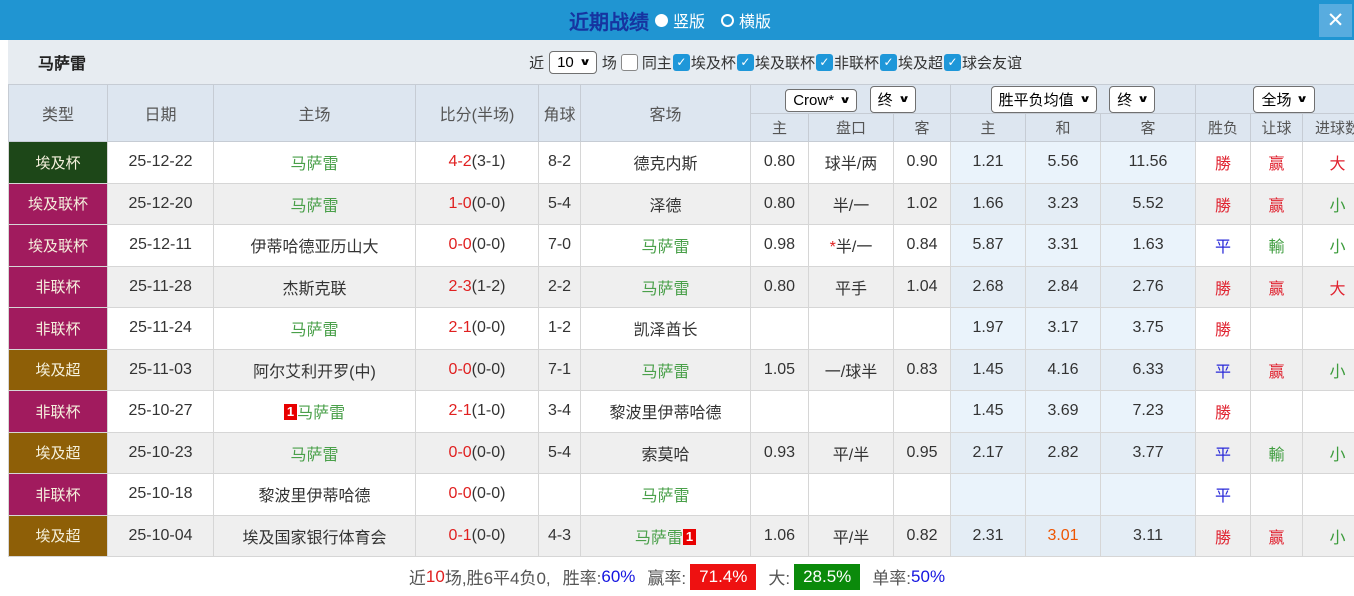 Image resolution: width=1354 pixels, height=596 pixels. I want to click on competition-label: 非联杯, so click(856, 62).